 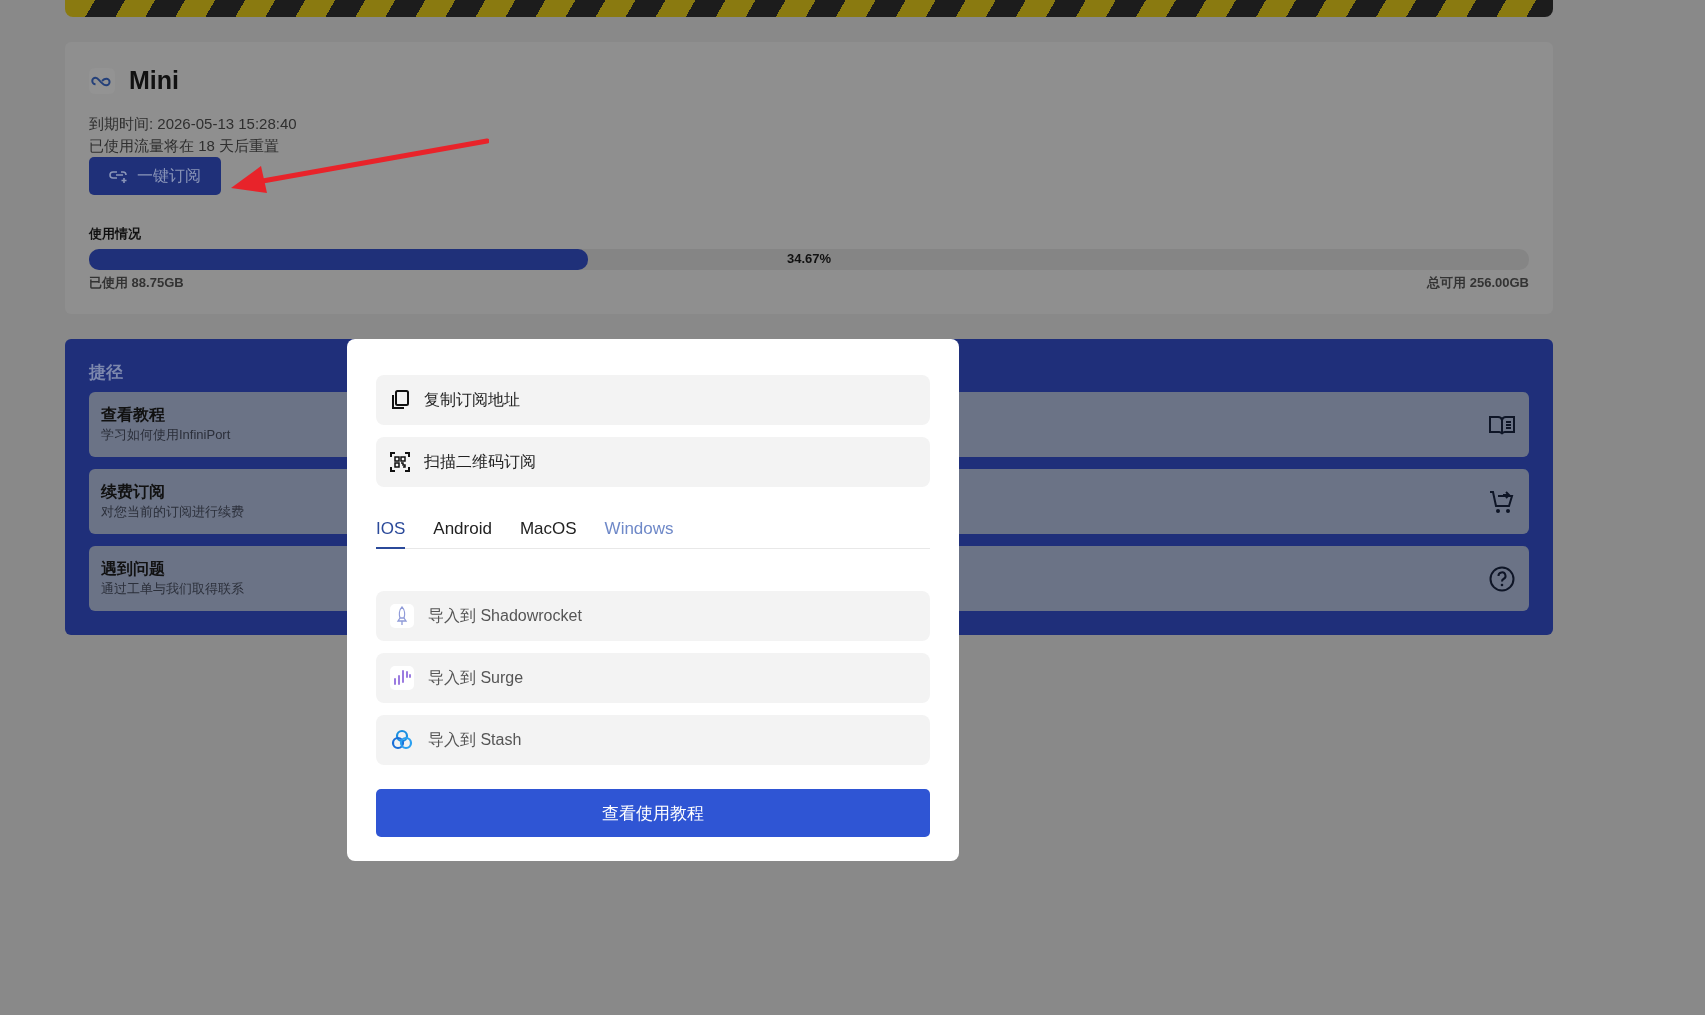 What do you see at coordinates (136, 283) in the screenshot?
I see `used-amount: 已使用 88.75GB` at bounding box center [136, 283].